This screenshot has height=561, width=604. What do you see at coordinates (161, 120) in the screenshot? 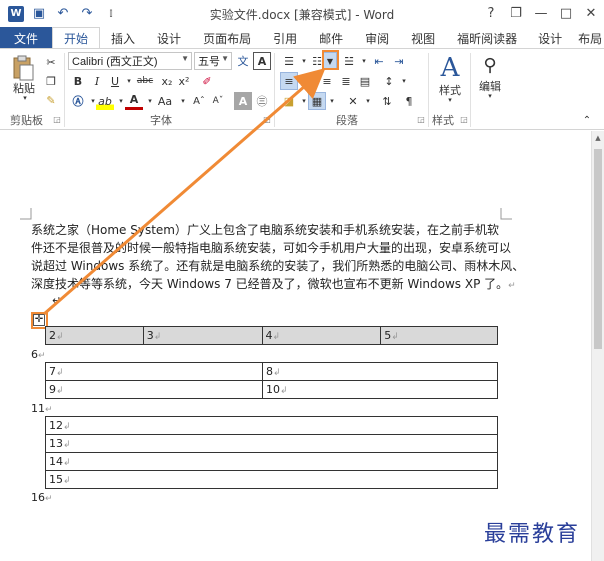
I see `font-group-label: 字体` at bounding box center [161, 120].